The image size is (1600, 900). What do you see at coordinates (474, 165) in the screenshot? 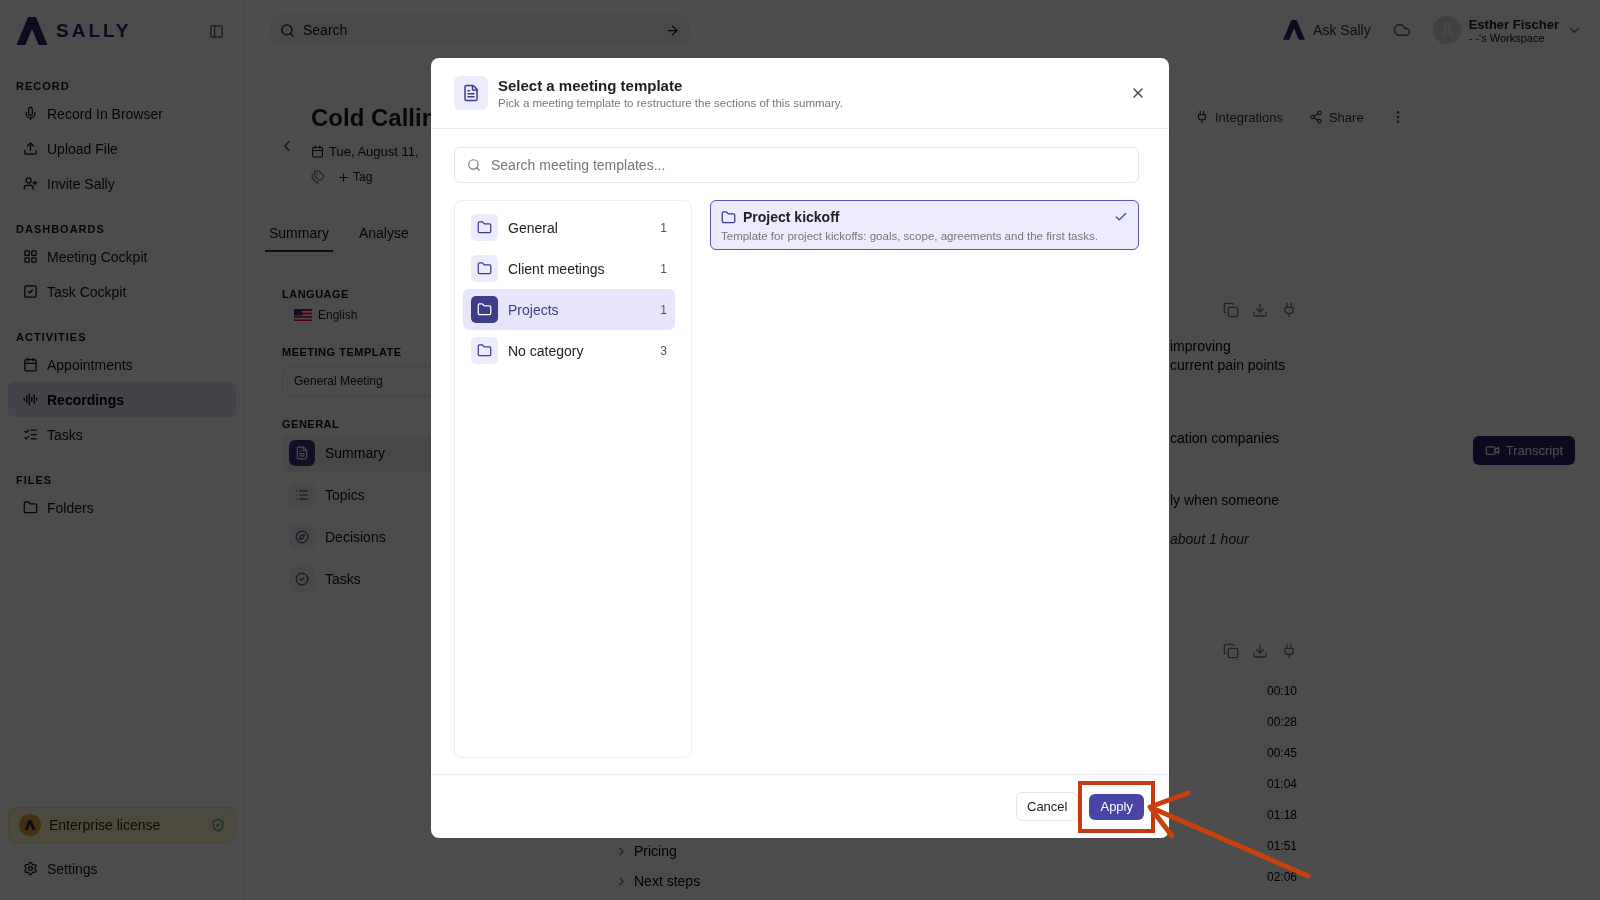
I see `search-icon` at bounding box center [474, 165].